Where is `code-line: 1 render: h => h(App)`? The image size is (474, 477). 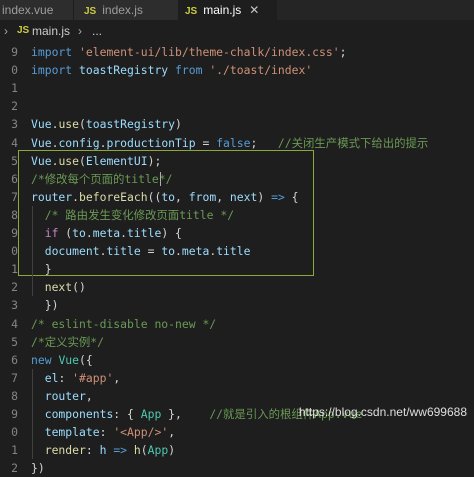
code-line: 1 render: h => h(App) is located at coordinates (237, 450).